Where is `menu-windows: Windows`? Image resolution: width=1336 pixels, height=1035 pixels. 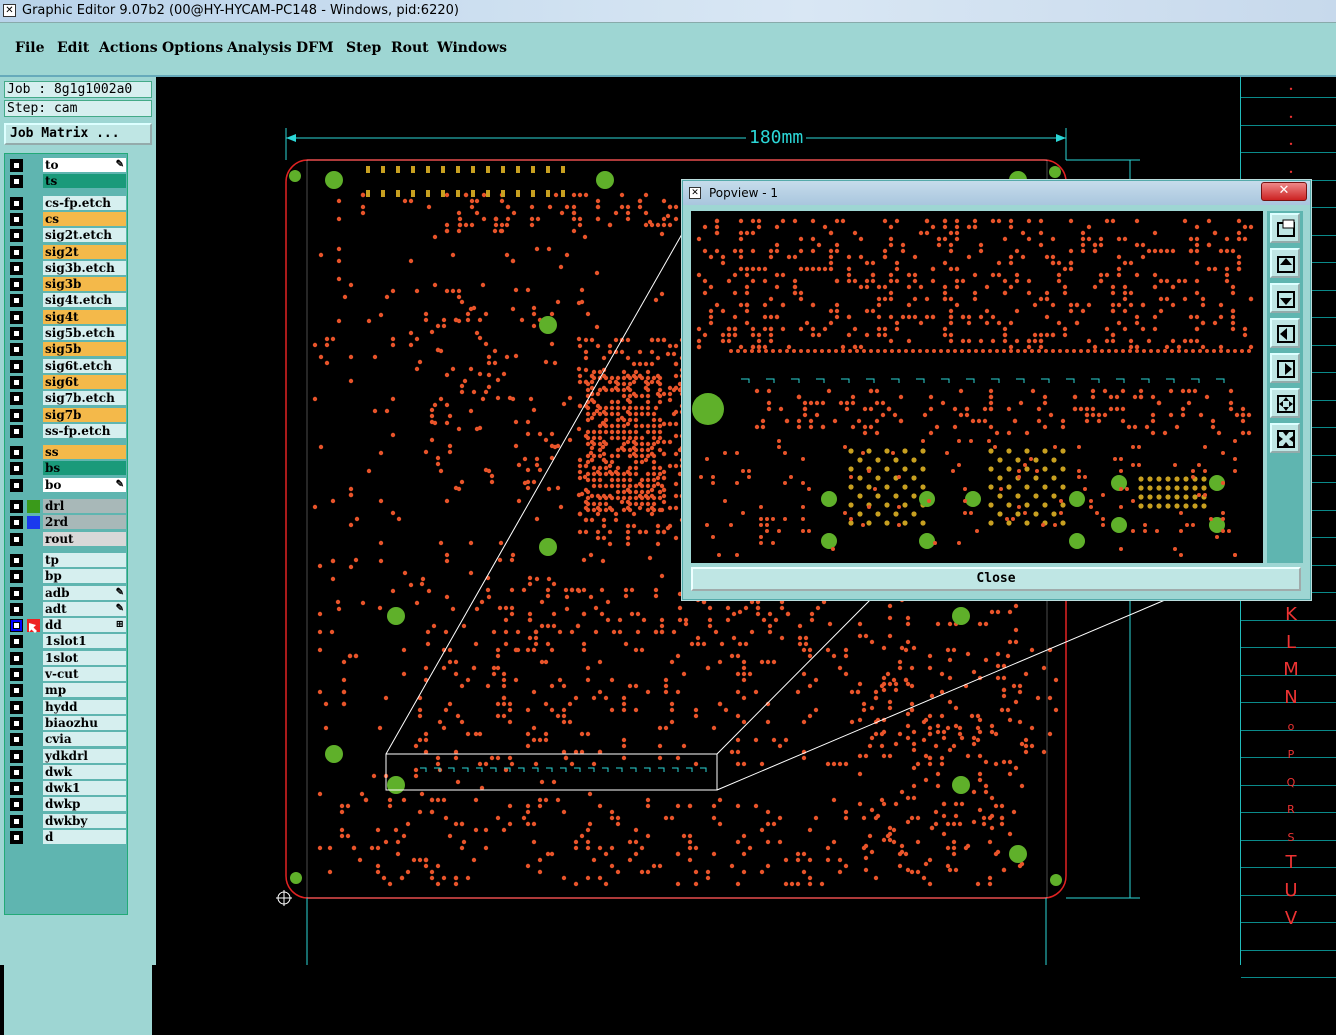 menu-windows: Windows is located at coordinates (472, 48).